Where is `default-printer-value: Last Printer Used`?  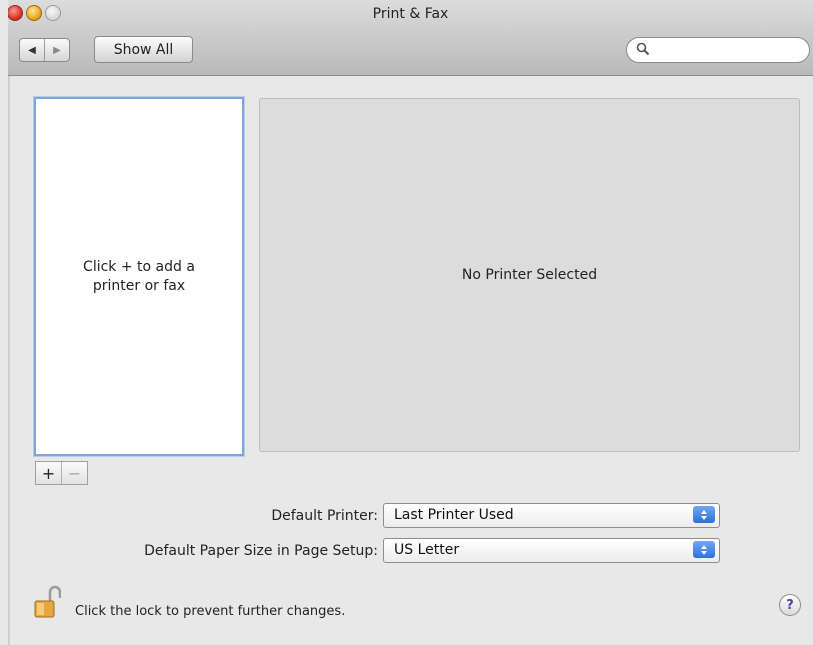
default-printer-value: Last Printer Used is located at coordinates (454, 515).